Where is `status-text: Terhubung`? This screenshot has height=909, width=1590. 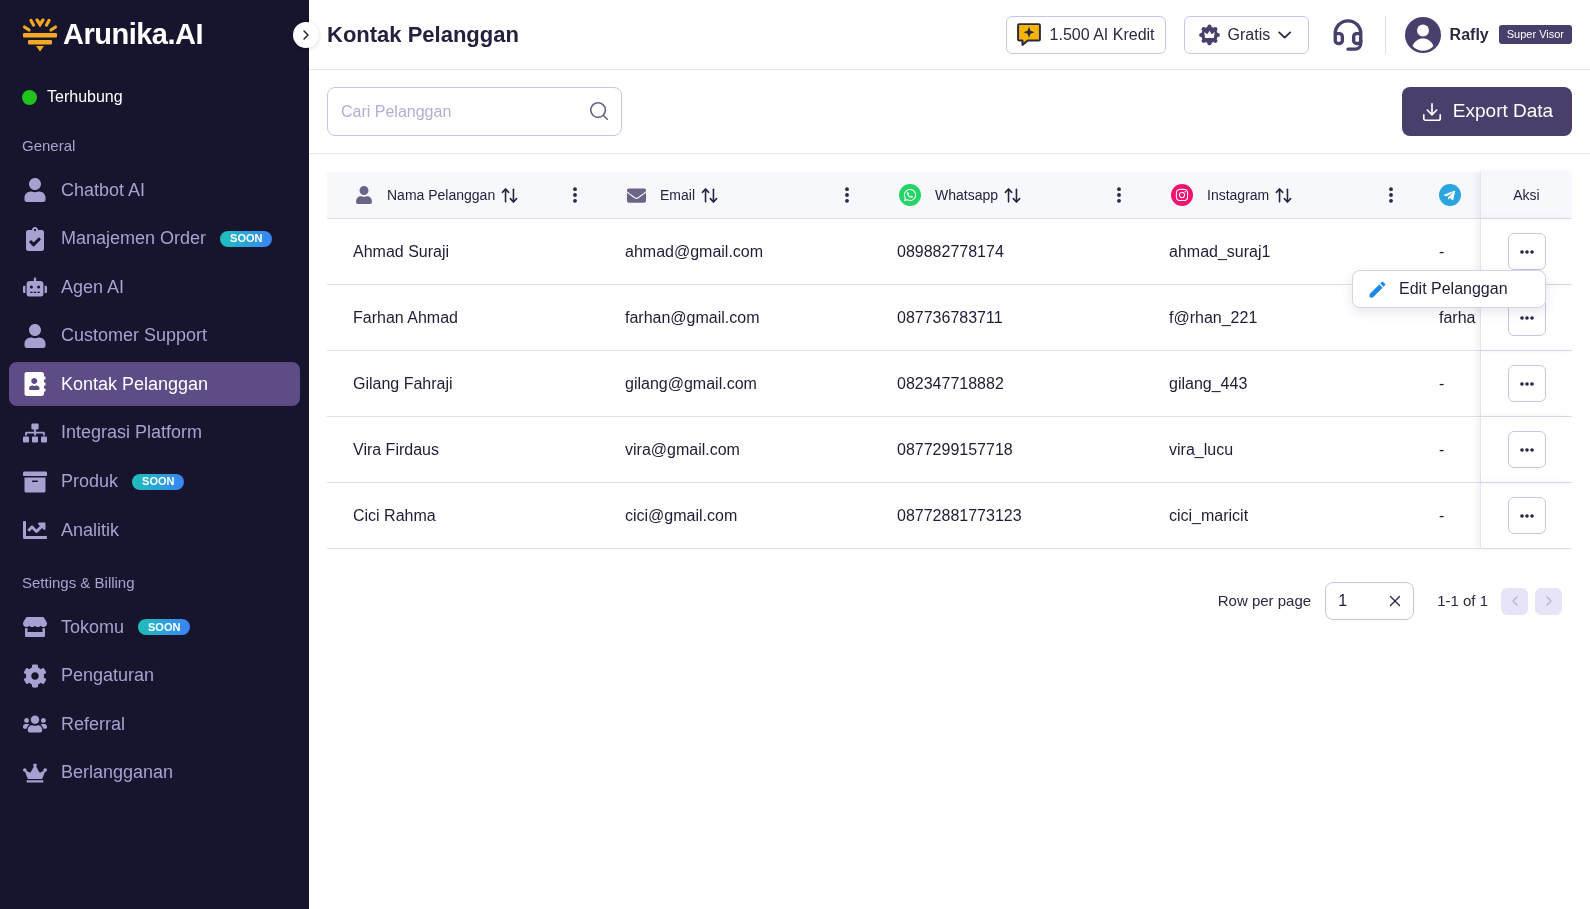 status-text: Terhubung is located at coordinates (85, 97).